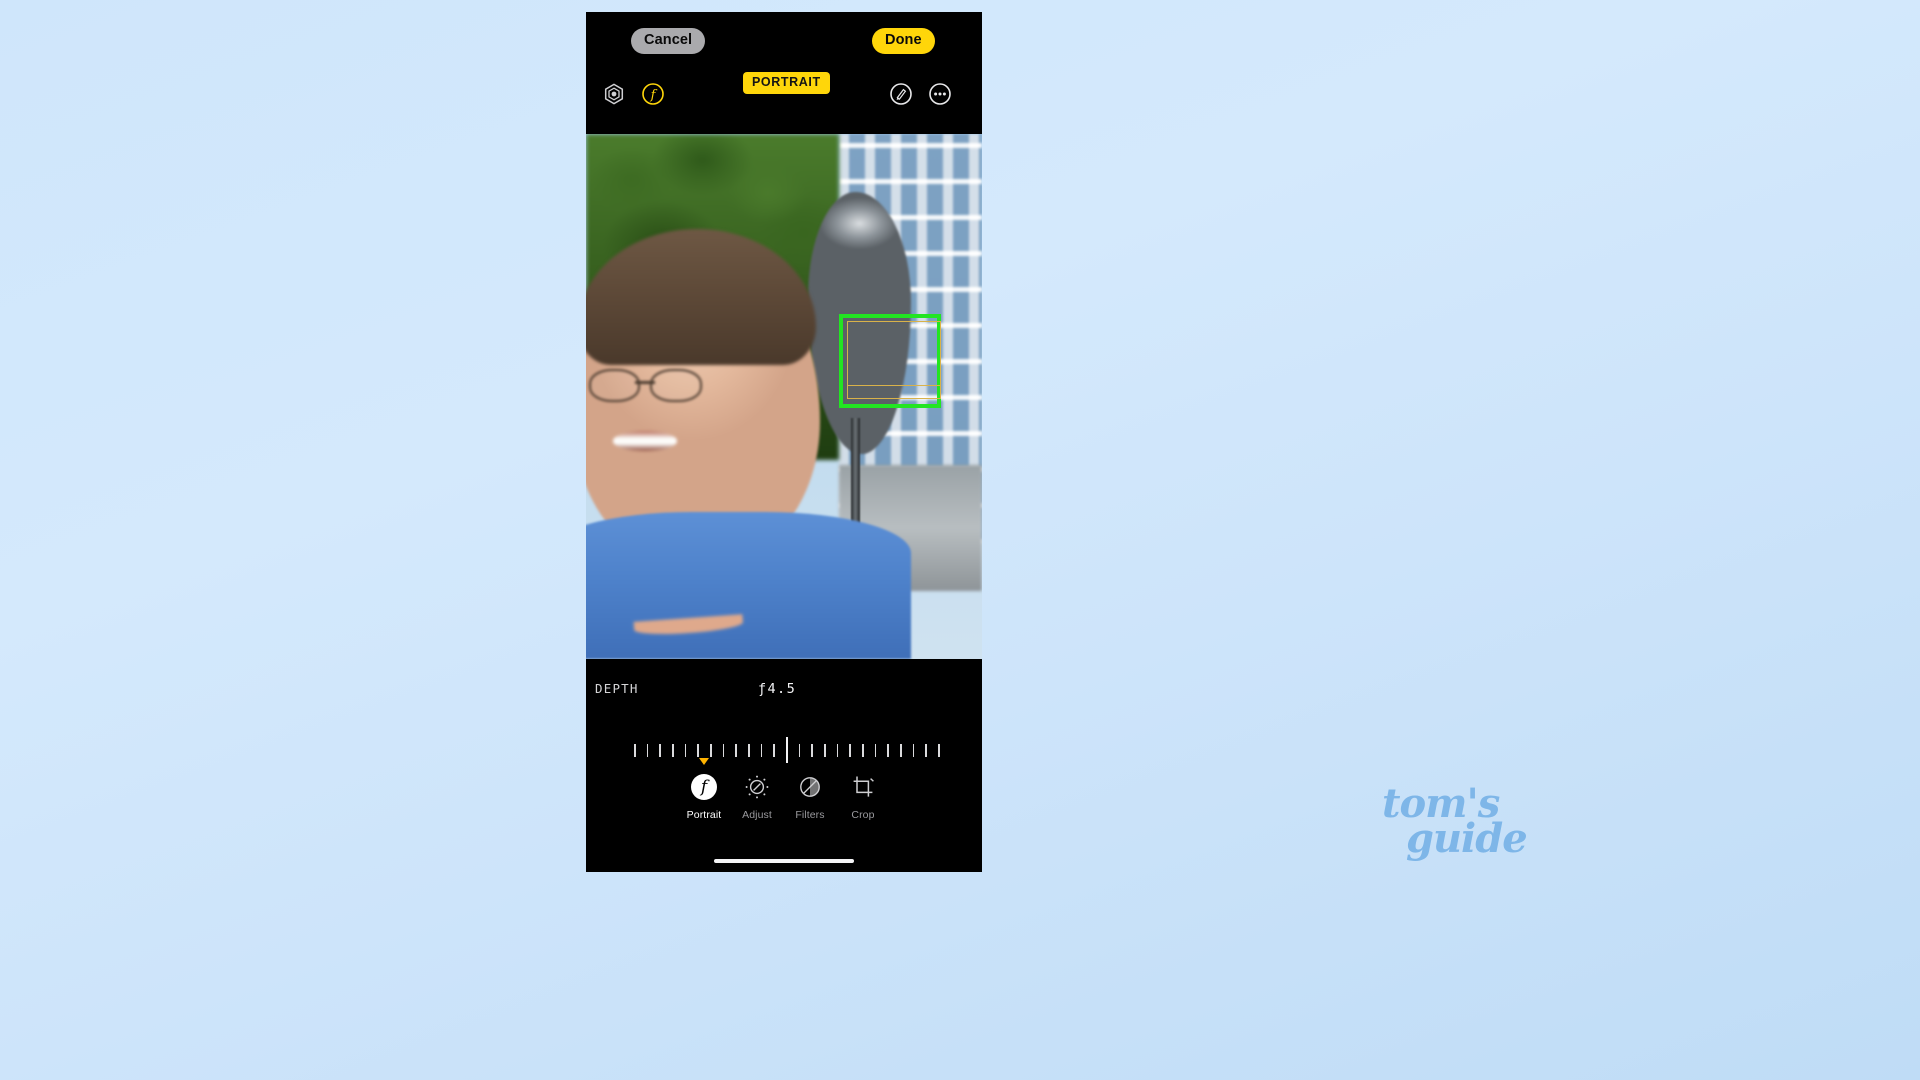 This screenshot has height=1080, width=1920. I want to click on active-tab-marker, so click(704, 761).